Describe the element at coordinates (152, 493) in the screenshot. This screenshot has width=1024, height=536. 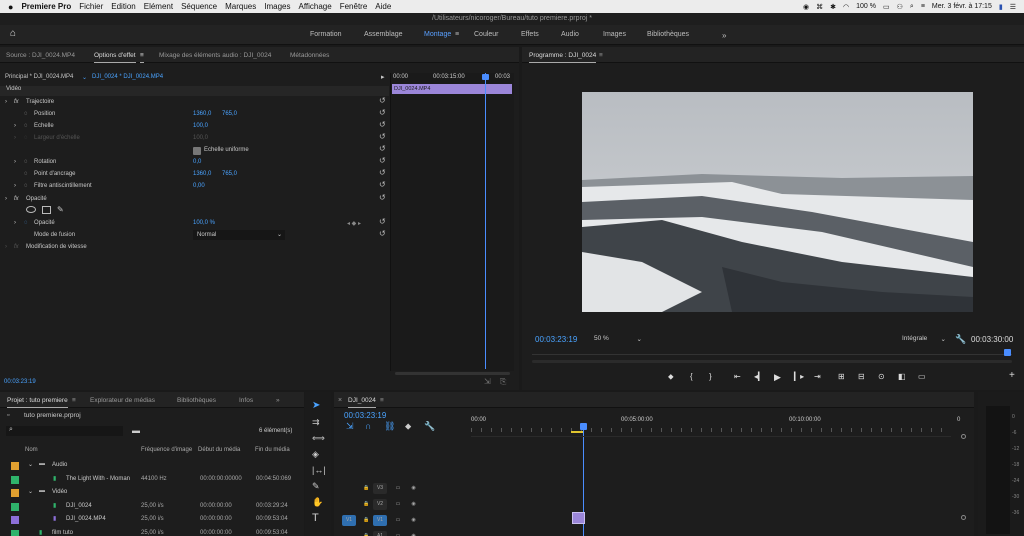
I see `project-bin: ⌄ ▬ Vidéo` at that location.